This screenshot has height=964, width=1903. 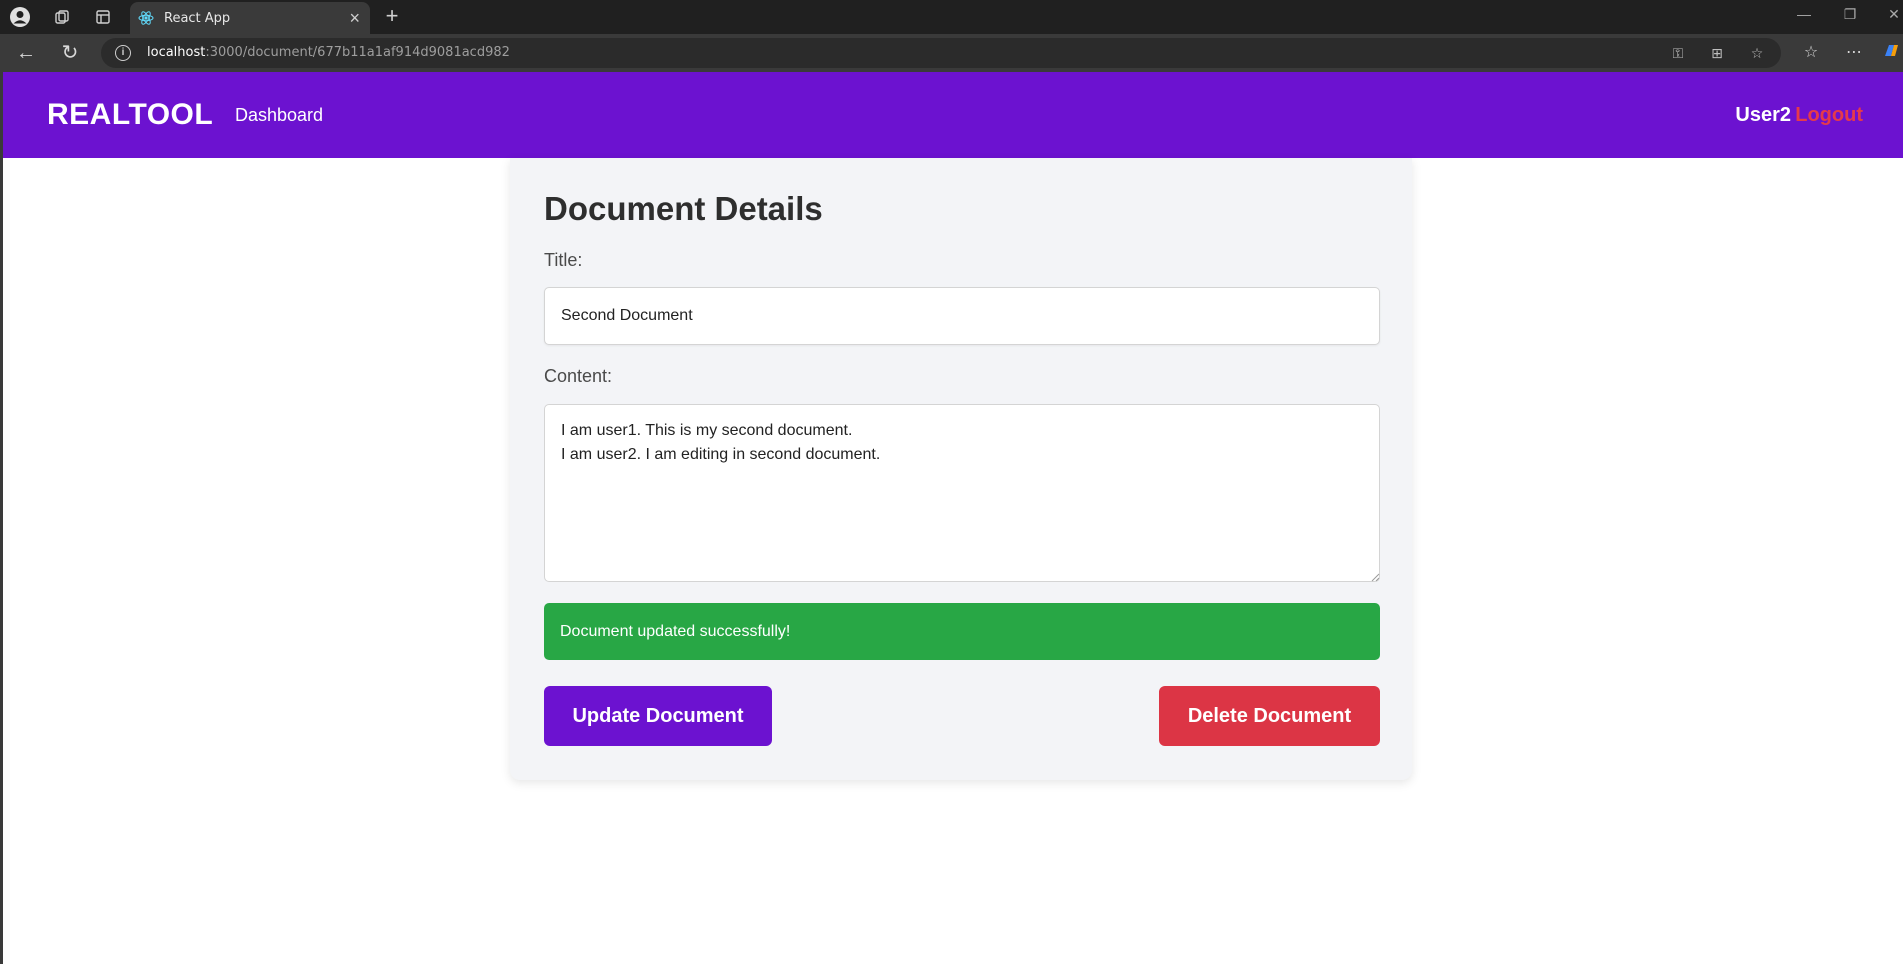 I want to click on content-label: Content:, so click(x=578, y=376).